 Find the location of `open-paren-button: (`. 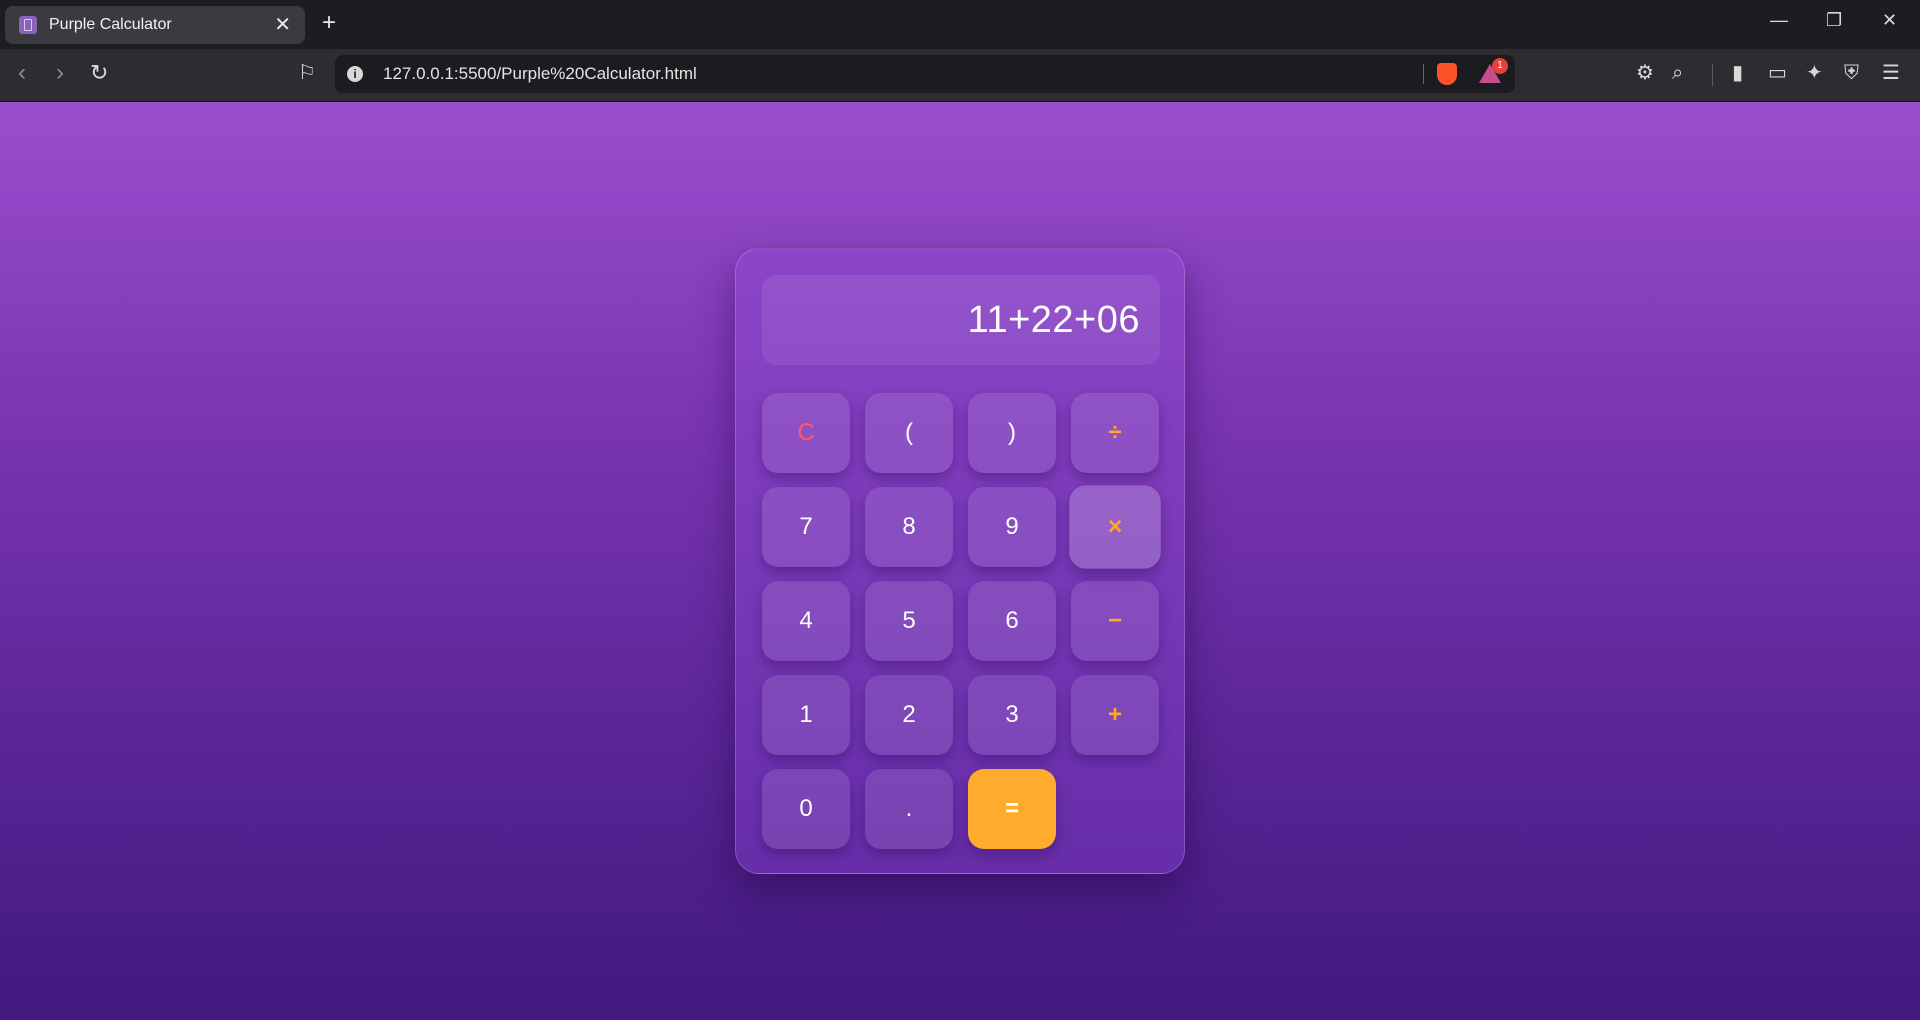

open-paren-button: ( is located at coordinates (909, 433).